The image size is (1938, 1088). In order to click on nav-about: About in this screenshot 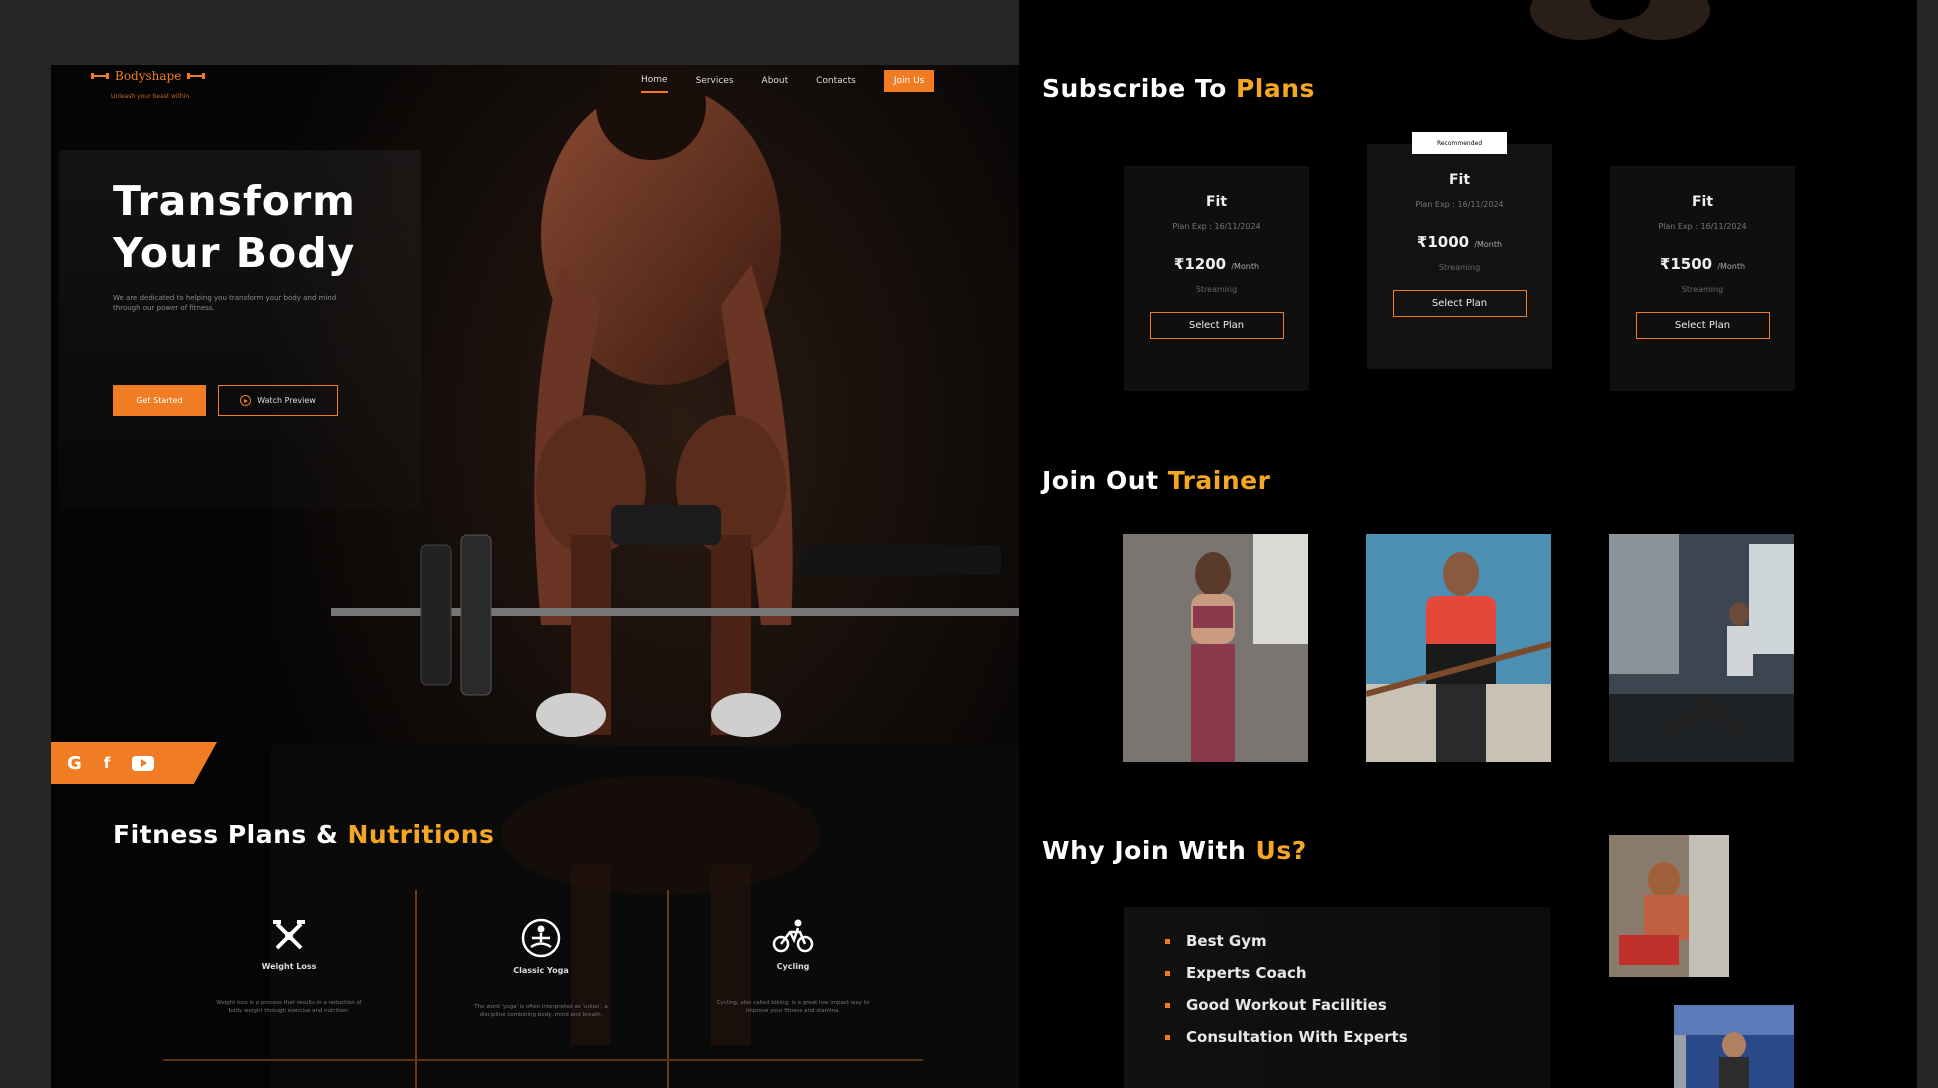, I will do `click(775, 84)`.